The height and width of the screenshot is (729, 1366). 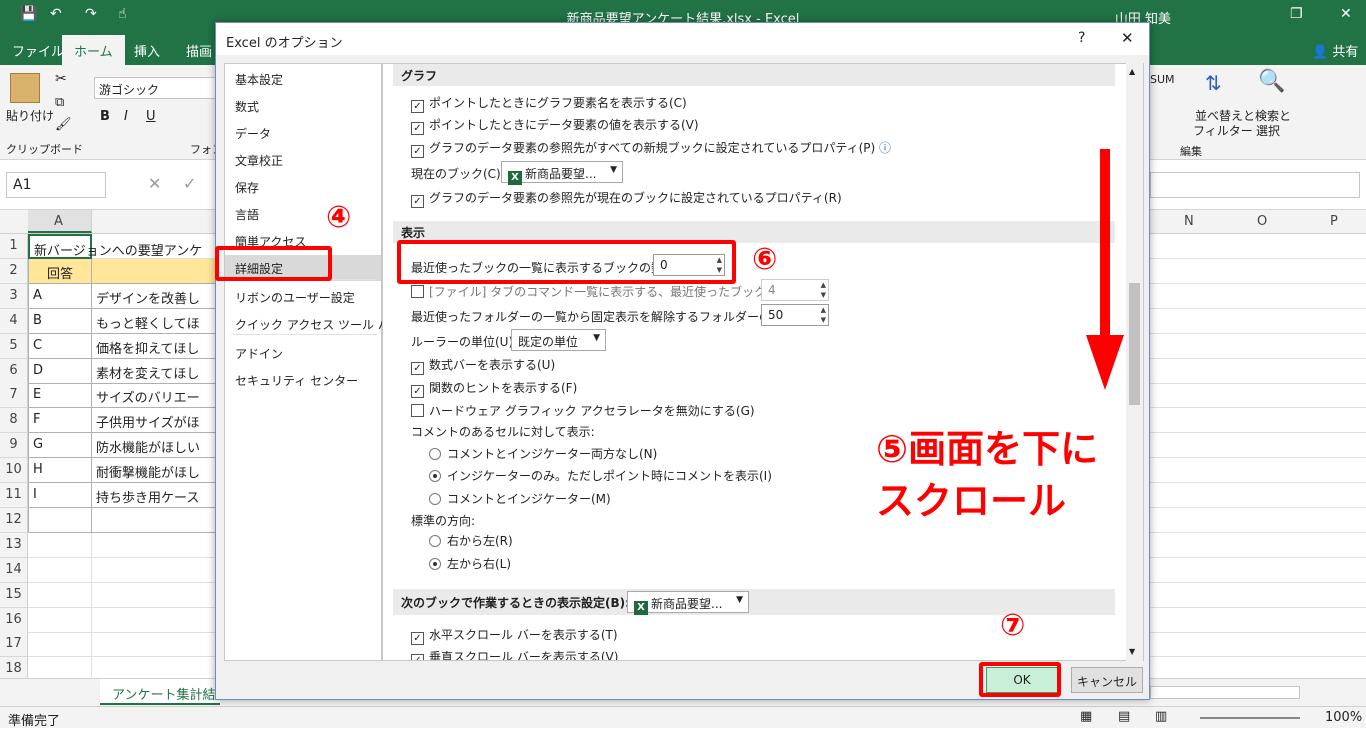 What do you see at coordinates (483, 365) in the screenshot?
I see `formula-bar-opt: ✓ 数式バーを表示する(U)` at bounding box center [483, 365].